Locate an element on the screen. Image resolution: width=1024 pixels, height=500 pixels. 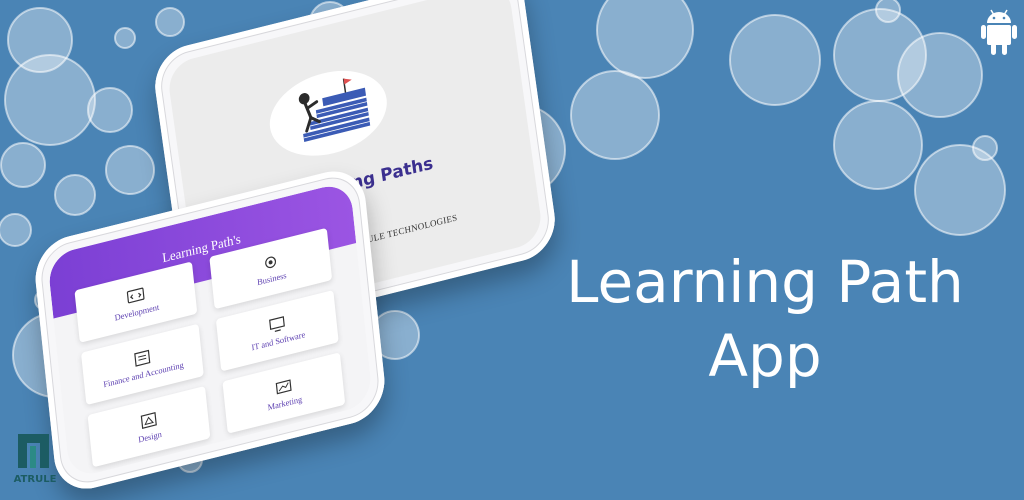
marketing-icon is located at coordinates (283, 386).